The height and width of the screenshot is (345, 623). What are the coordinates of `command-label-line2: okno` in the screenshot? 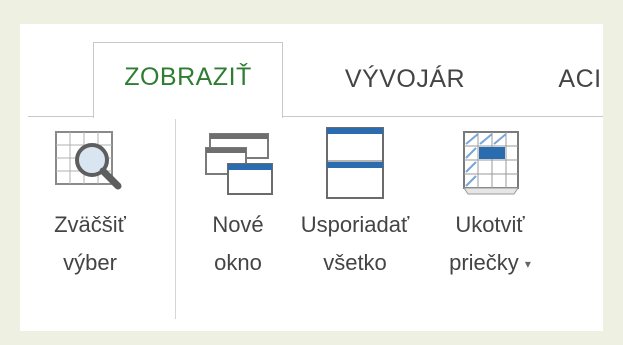 It's located at (238, 262).